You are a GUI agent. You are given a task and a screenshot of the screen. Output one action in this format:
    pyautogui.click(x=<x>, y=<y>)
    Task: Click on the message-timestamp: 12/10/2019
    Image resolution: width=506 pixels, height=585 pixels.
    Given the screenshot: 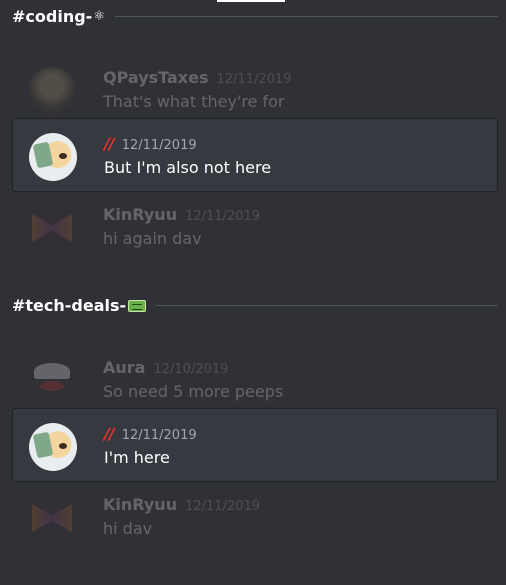 What is the action you would take?
    pyautogui.click(x=191, y=369)
    